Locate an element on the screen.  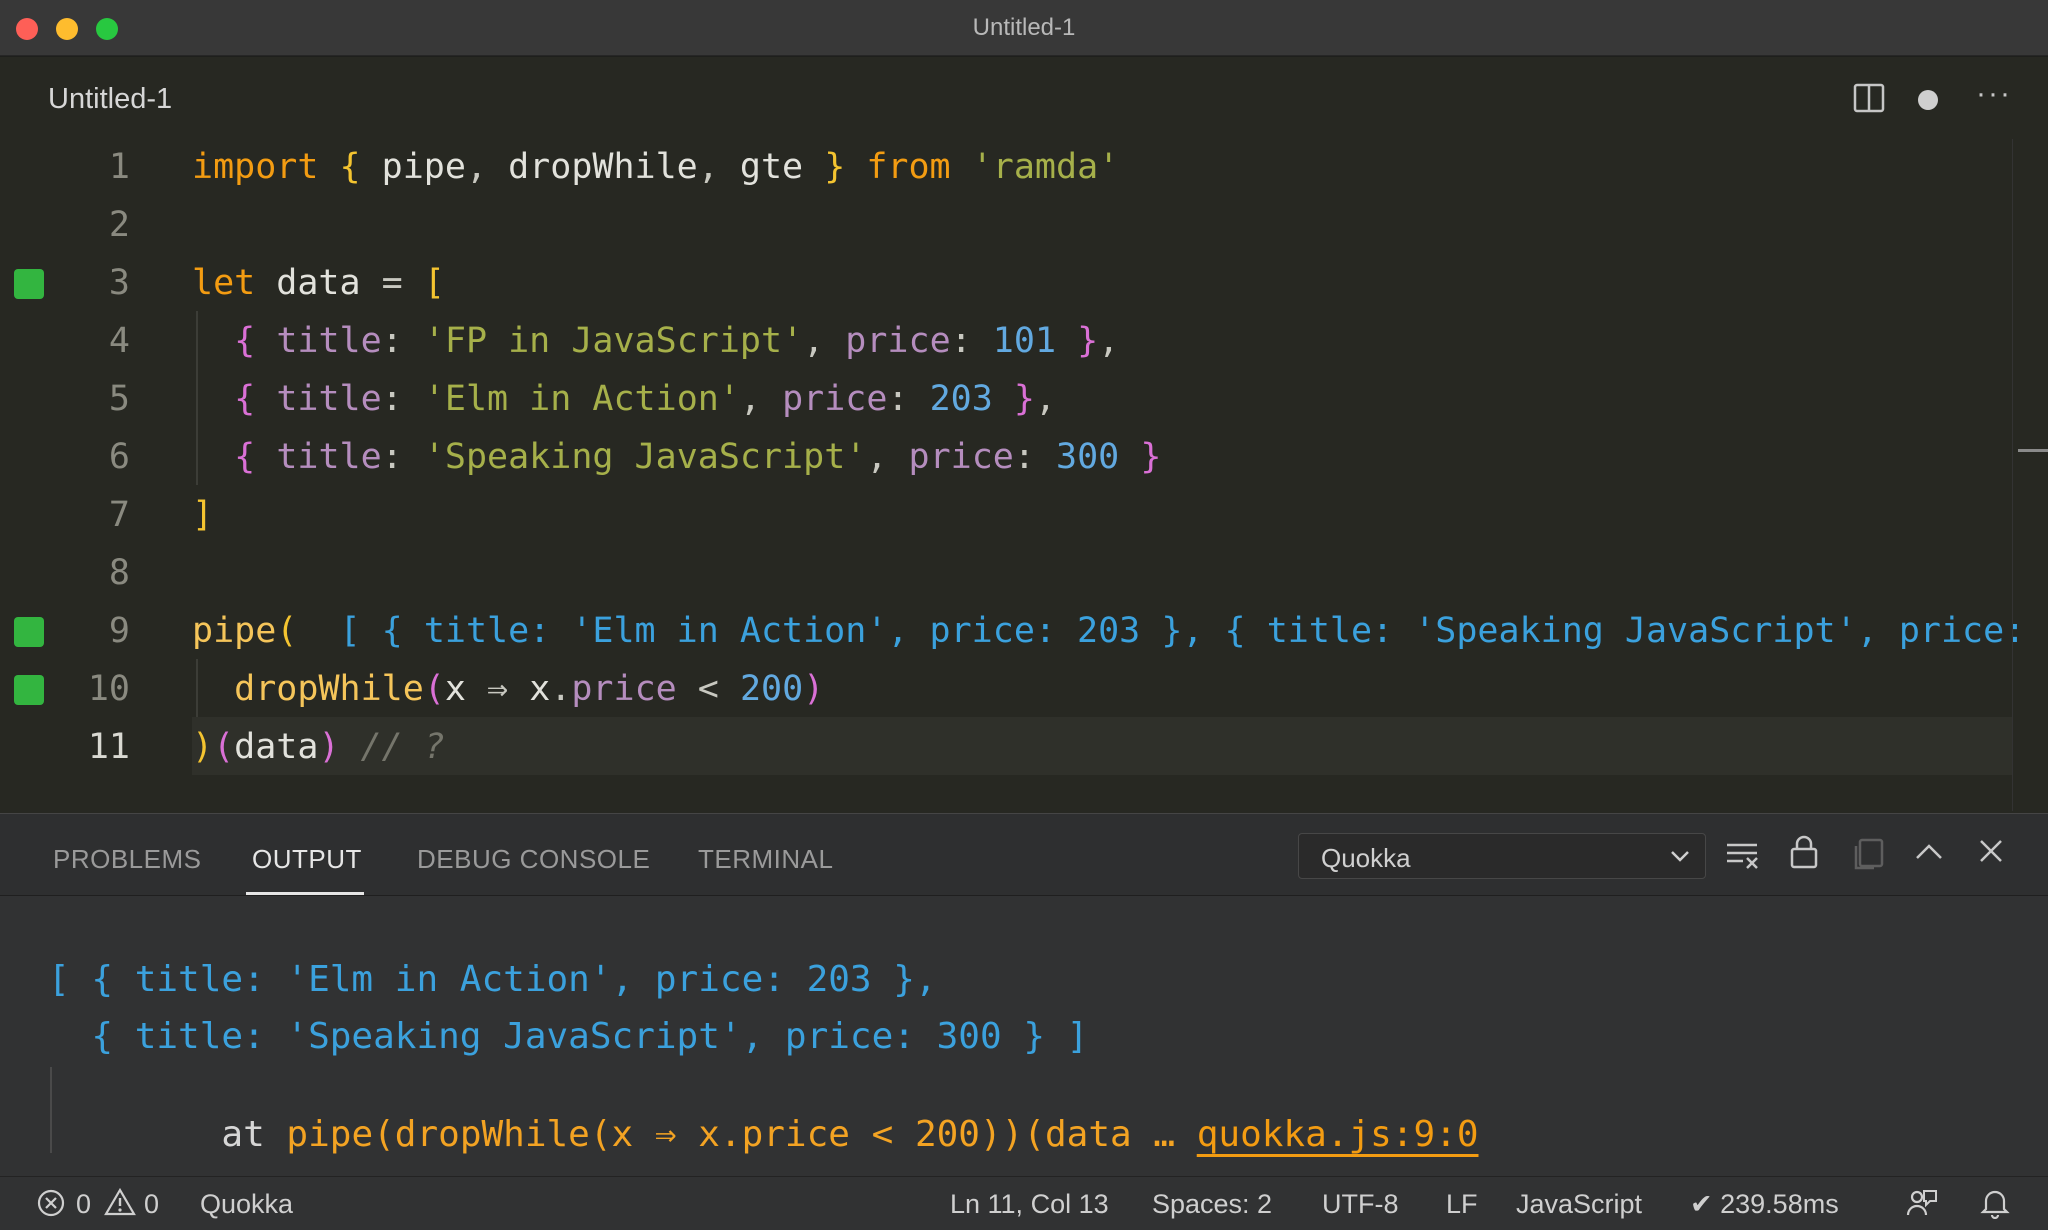
end-of-line: LF is located at coordinates (1462, 1204).